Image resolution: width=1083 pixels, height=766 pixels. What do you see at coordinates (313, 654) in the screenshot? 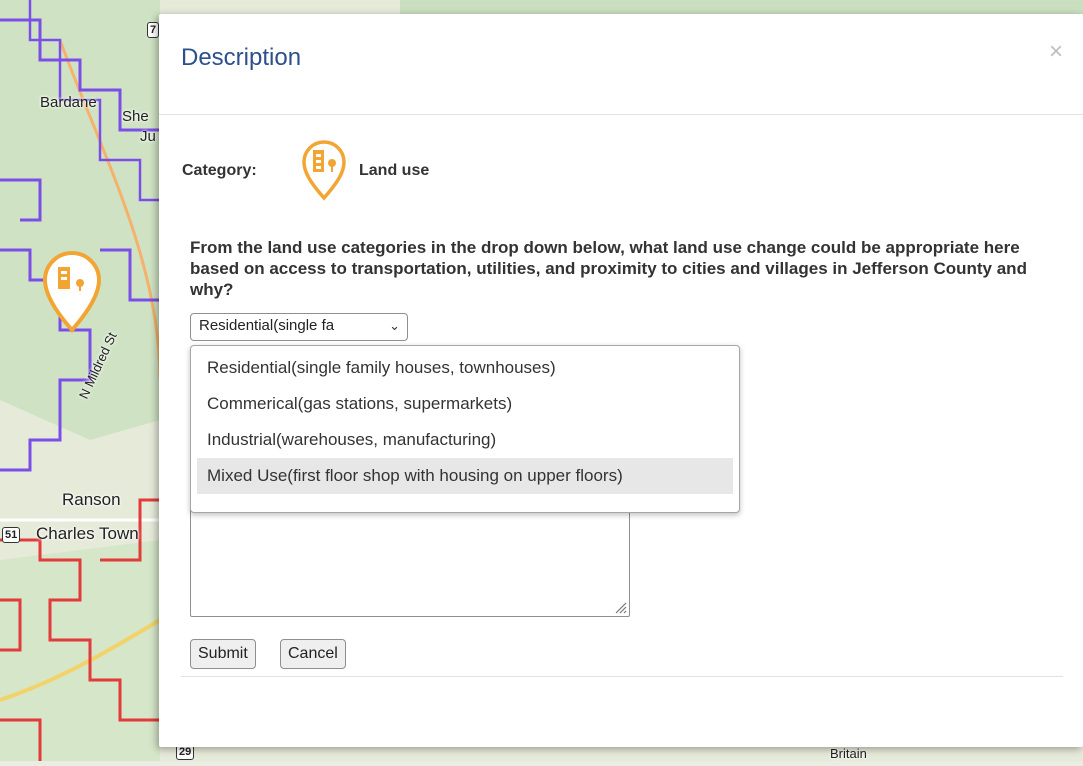
I see `cancel-button: Cancel` at bounding box center [313, 654].